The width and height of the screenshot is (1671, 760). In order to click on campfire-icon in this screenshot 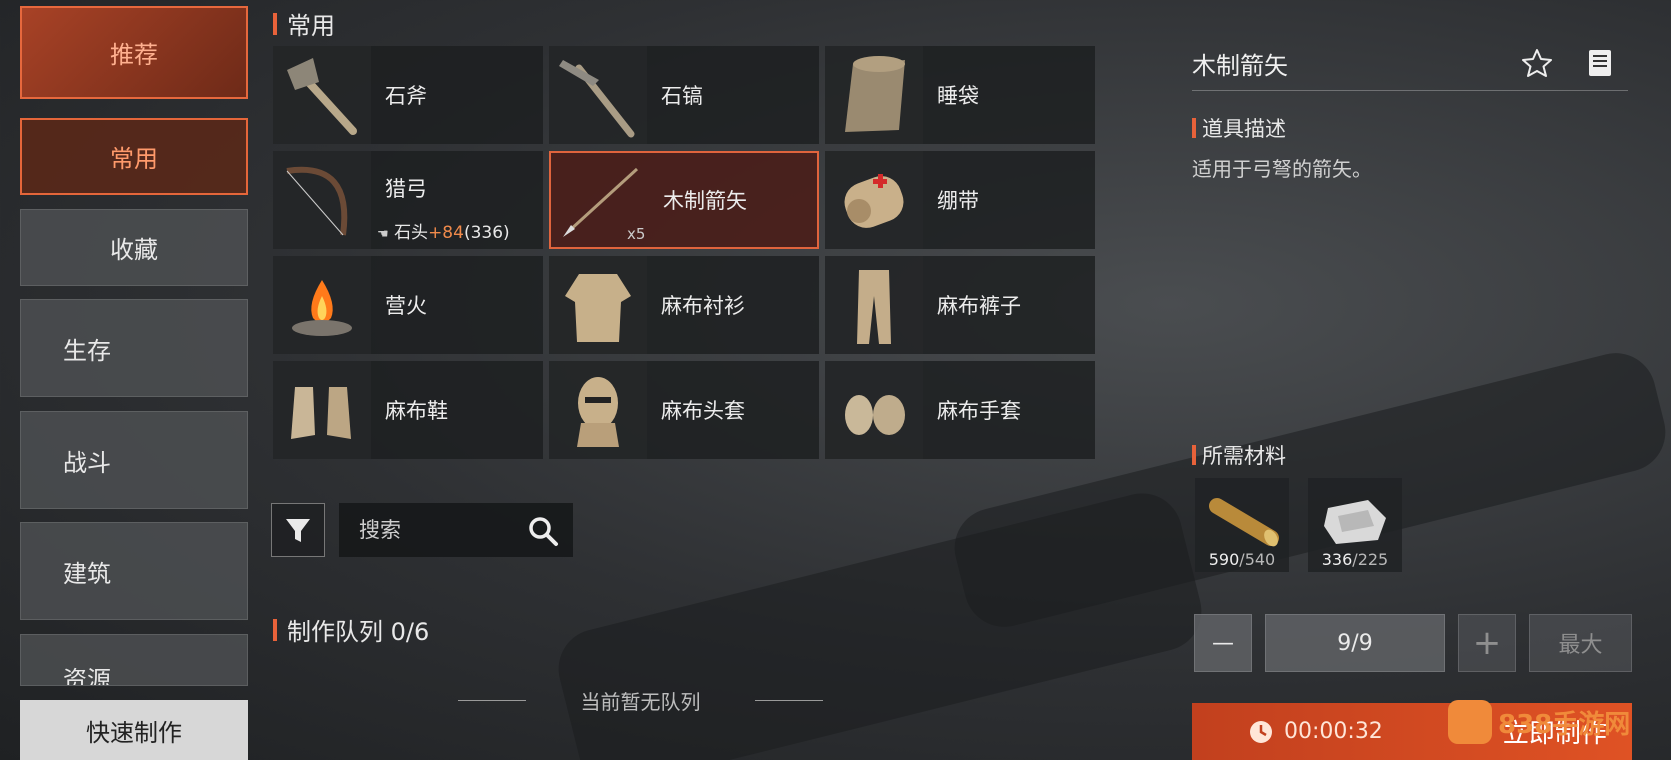, I will do `click(322, 305)`.